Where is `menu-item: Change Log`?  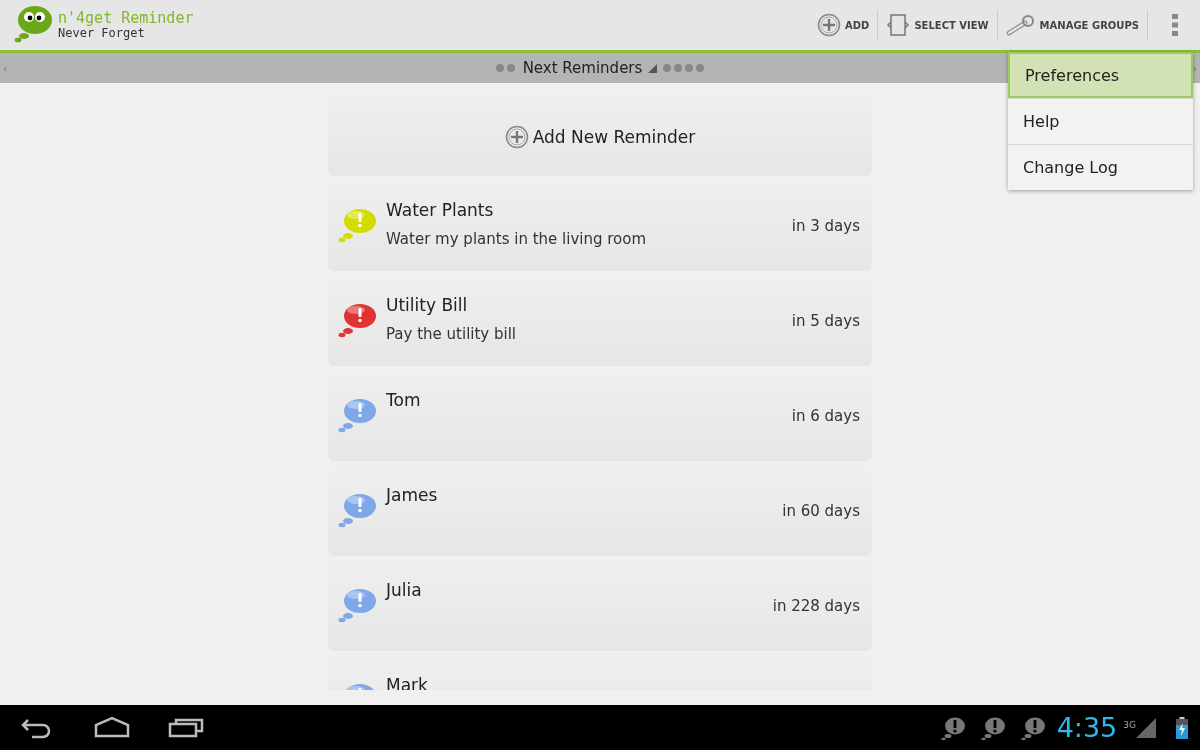 menu-item: Change Log is located at coordinates (1100, 167).